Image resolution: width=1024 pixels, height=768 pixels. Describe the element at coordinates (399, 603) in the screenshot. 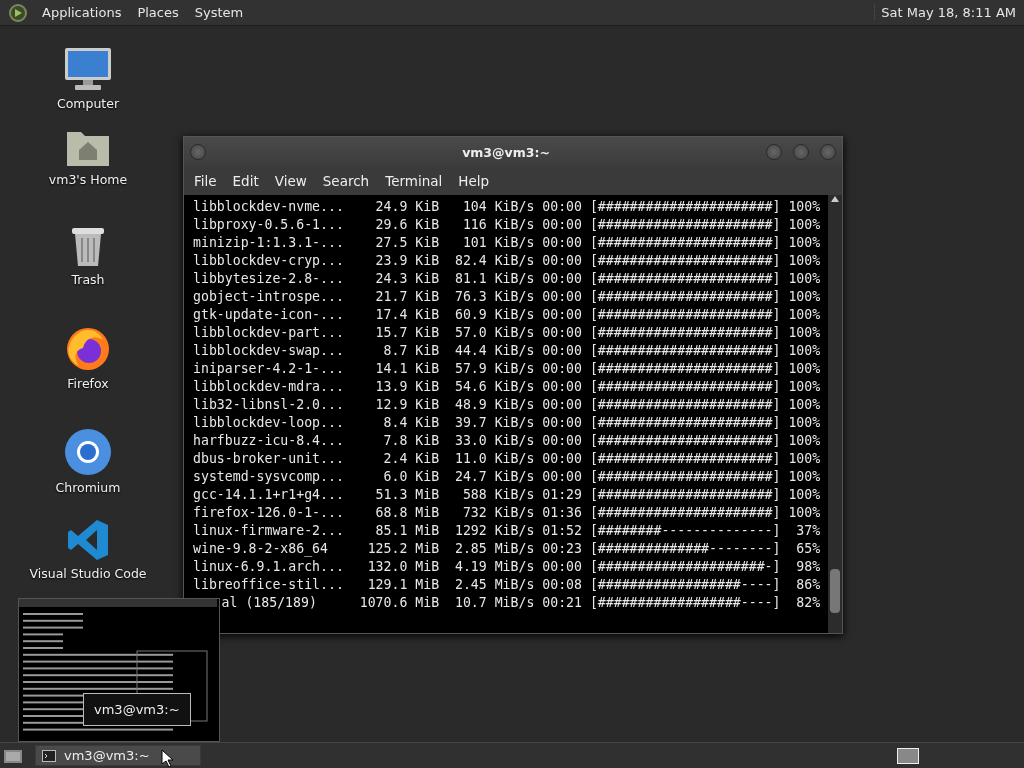

I see `package-size: 1070.6 MiB` at that location.